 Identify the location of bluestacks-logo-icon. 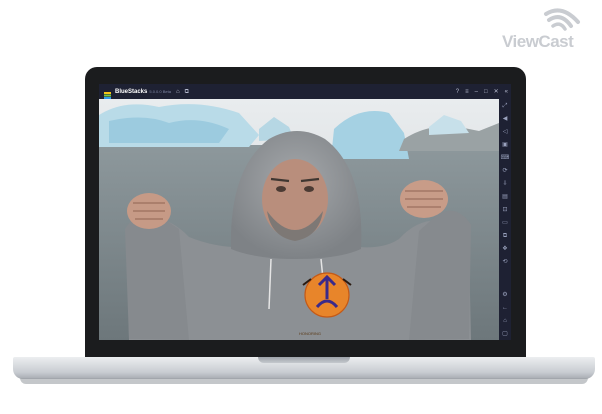
(107, 93).